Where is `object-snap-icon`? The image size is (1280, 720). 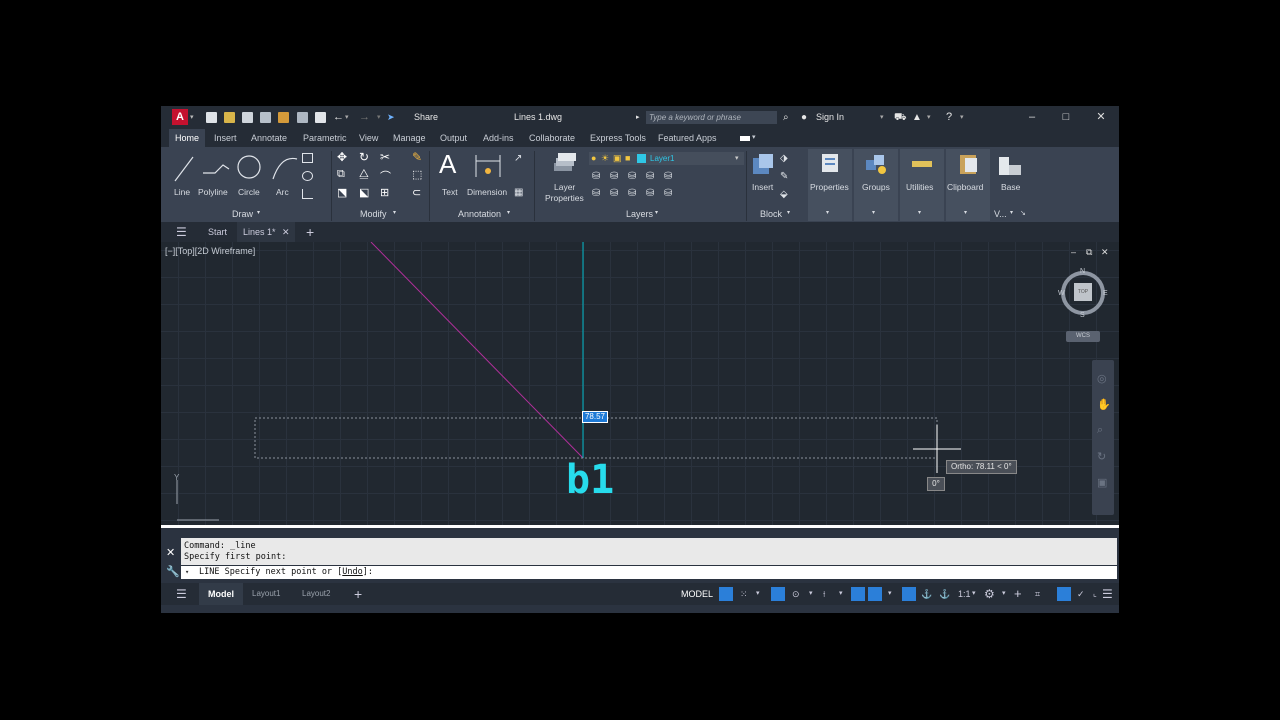 object-snap-icon is located at coordinates (875, 594).